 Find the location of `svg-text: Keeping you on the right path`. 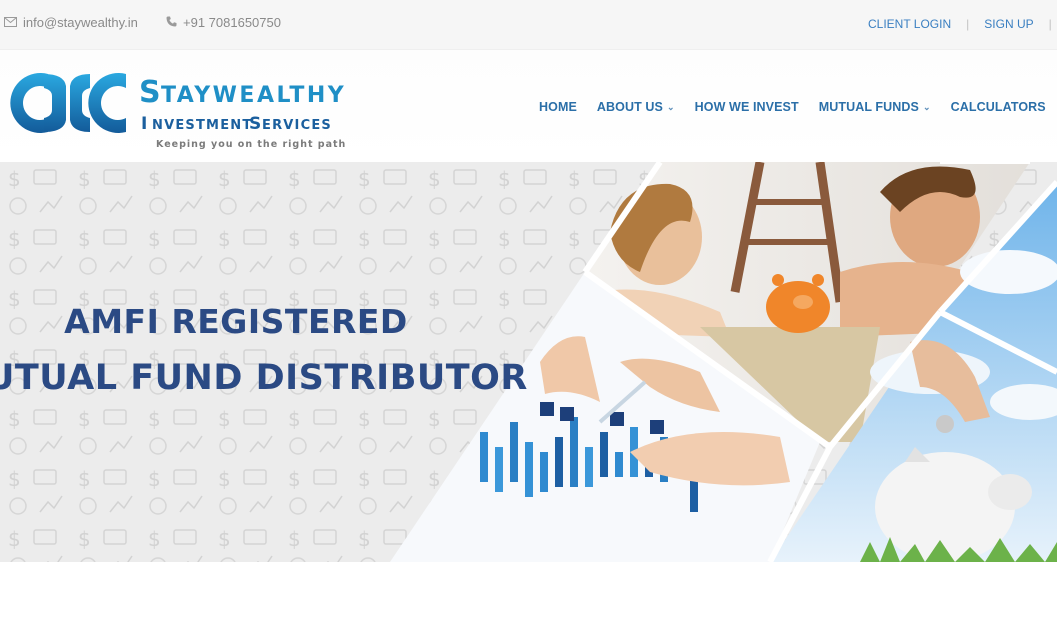

svg-text: Keeping you on the right path is located at coordinates (251, 144).